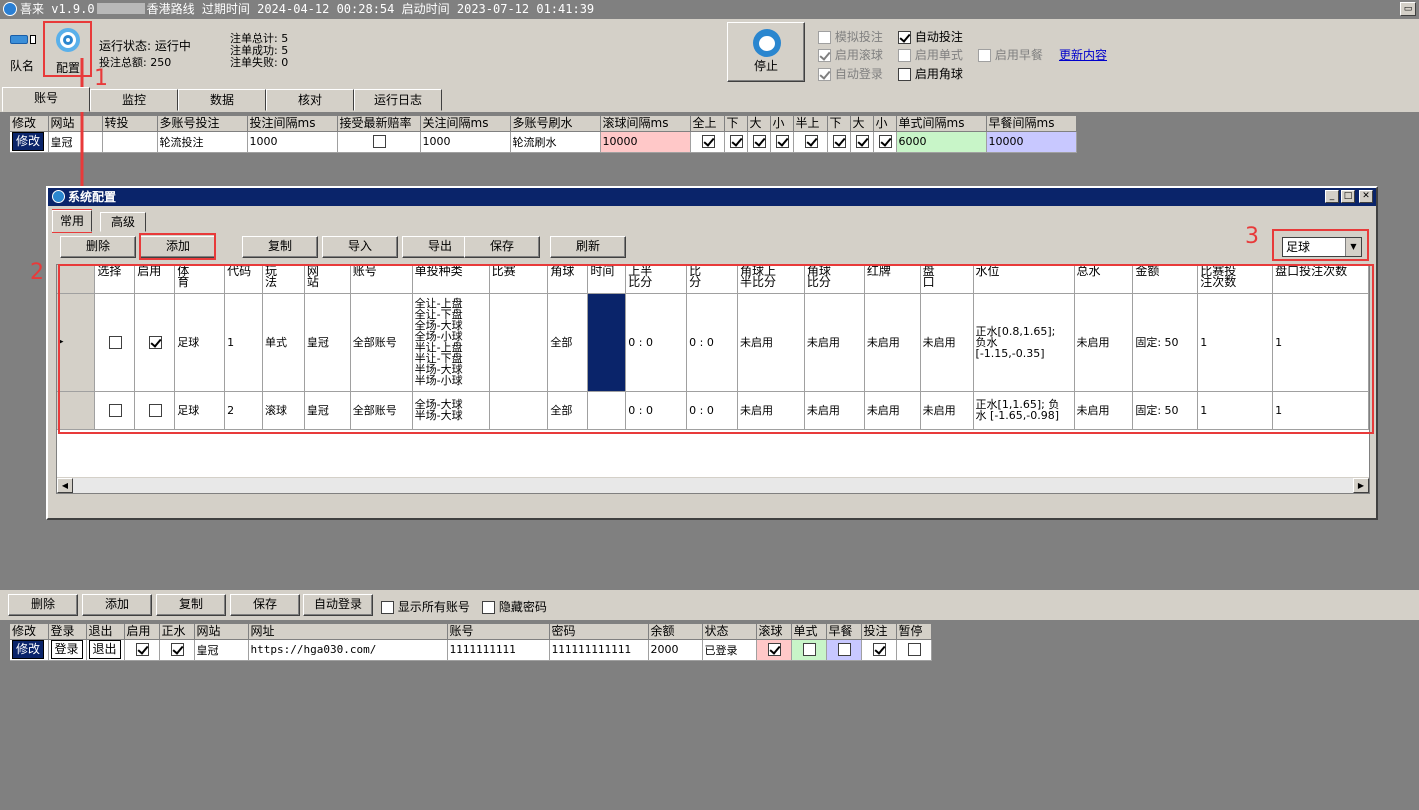  Describe the element at coordinates (588, 247) in the screenshot. I see `dialog-refresh-button: 刷新` at that location.